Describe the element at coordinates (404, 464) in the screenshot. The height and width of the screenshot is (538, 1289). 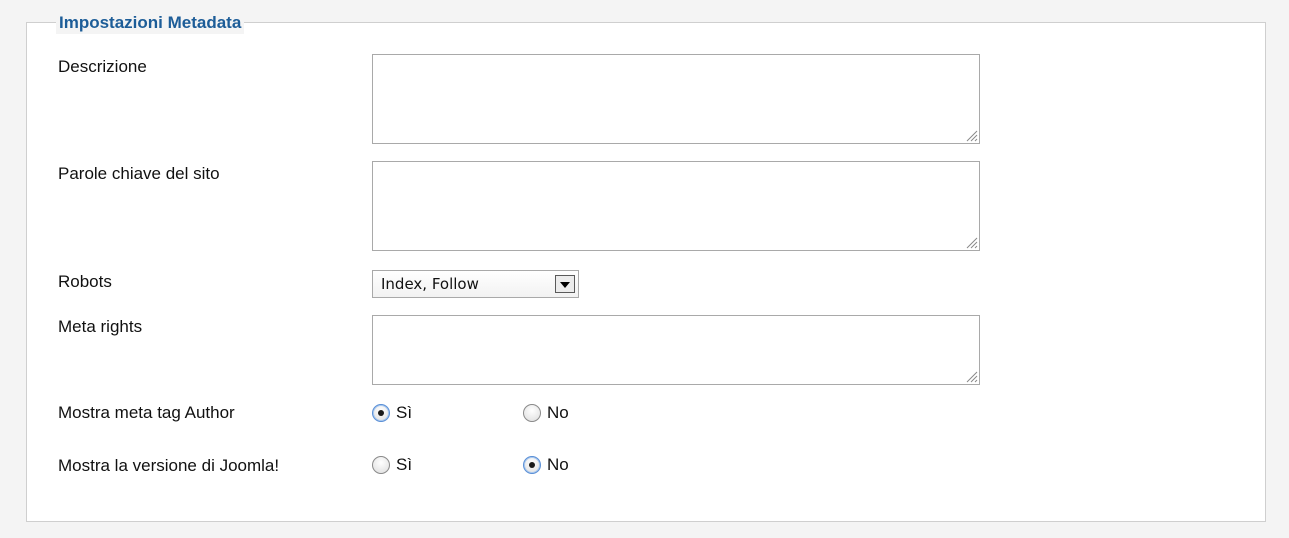
I see `joomla-version-yes-label: Sì` at that location.